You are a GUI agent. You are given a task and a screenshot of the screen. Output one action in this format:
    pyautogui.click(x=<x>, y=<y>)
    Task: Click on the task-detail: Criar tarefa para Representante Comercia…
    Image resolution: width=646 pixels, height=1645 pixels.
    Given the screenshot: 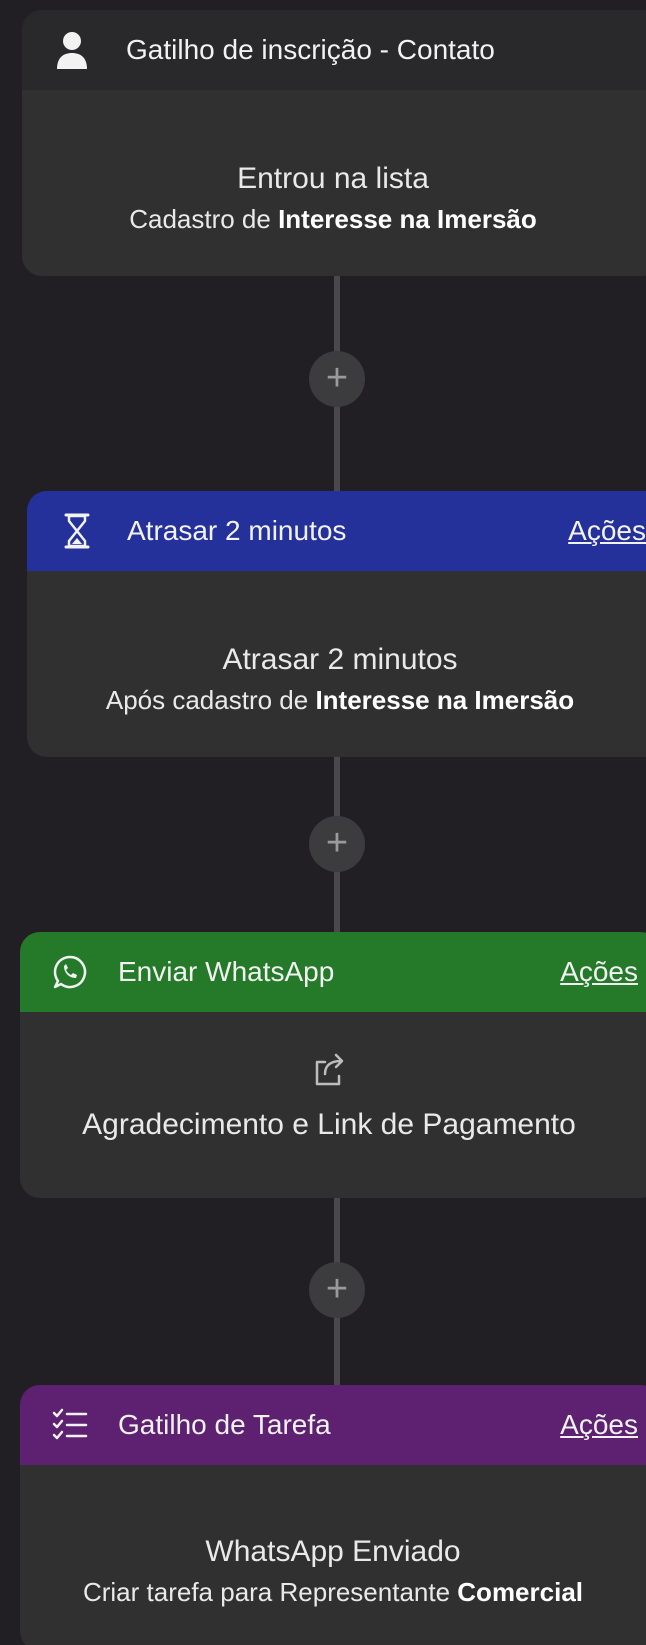 What is the action you would take?
    pyautogui.click(x=333, y=1592)
    